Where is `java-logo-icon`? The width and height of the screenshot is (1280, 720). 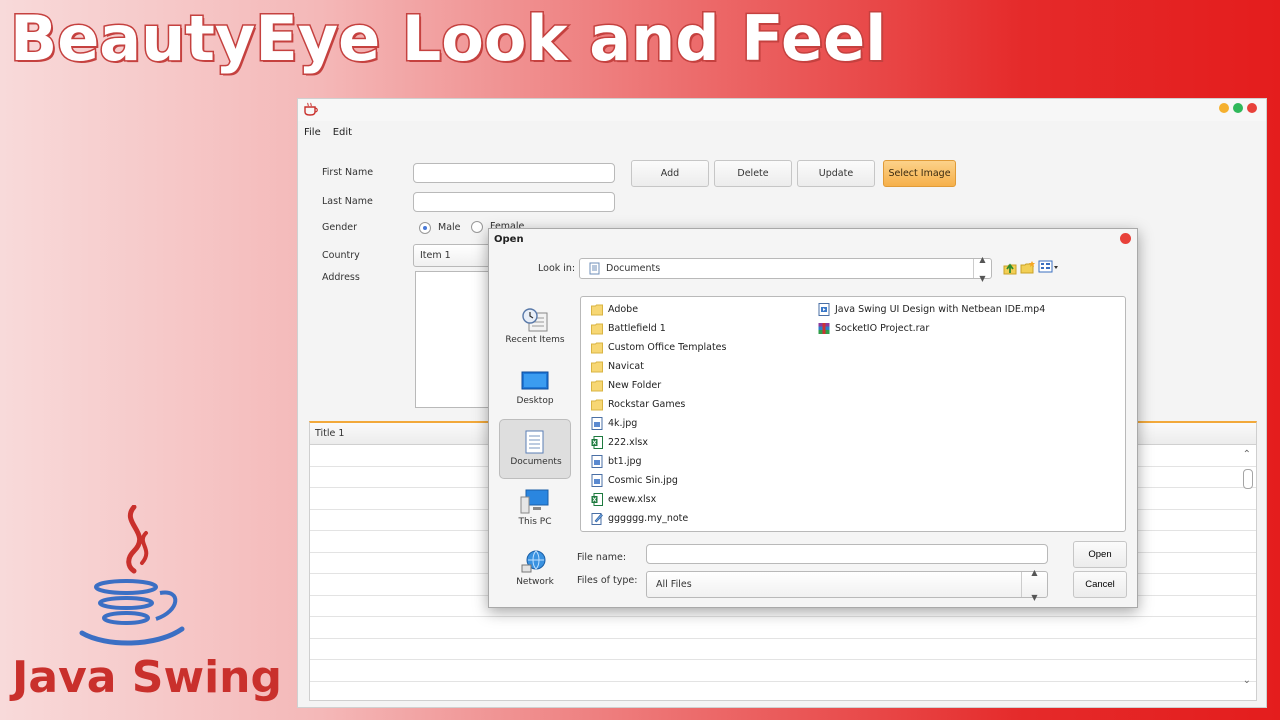 java-logo-icon is located at coordinates (132, 575).